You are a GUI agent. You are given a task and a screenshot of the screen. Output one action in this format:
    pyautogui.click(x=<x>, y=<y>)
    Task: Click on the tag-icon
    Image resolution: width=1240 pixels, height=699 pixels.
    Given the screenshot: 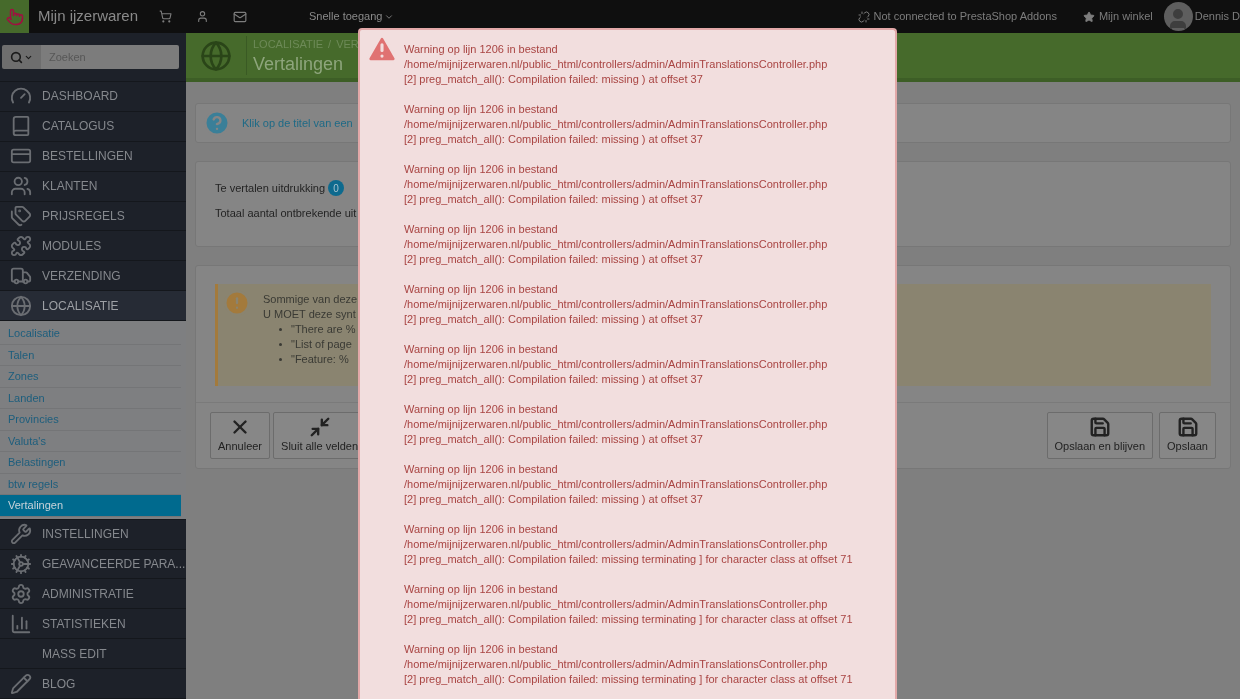 What is the action you would take?
    pyautogui.click(x=21, y=216)
    